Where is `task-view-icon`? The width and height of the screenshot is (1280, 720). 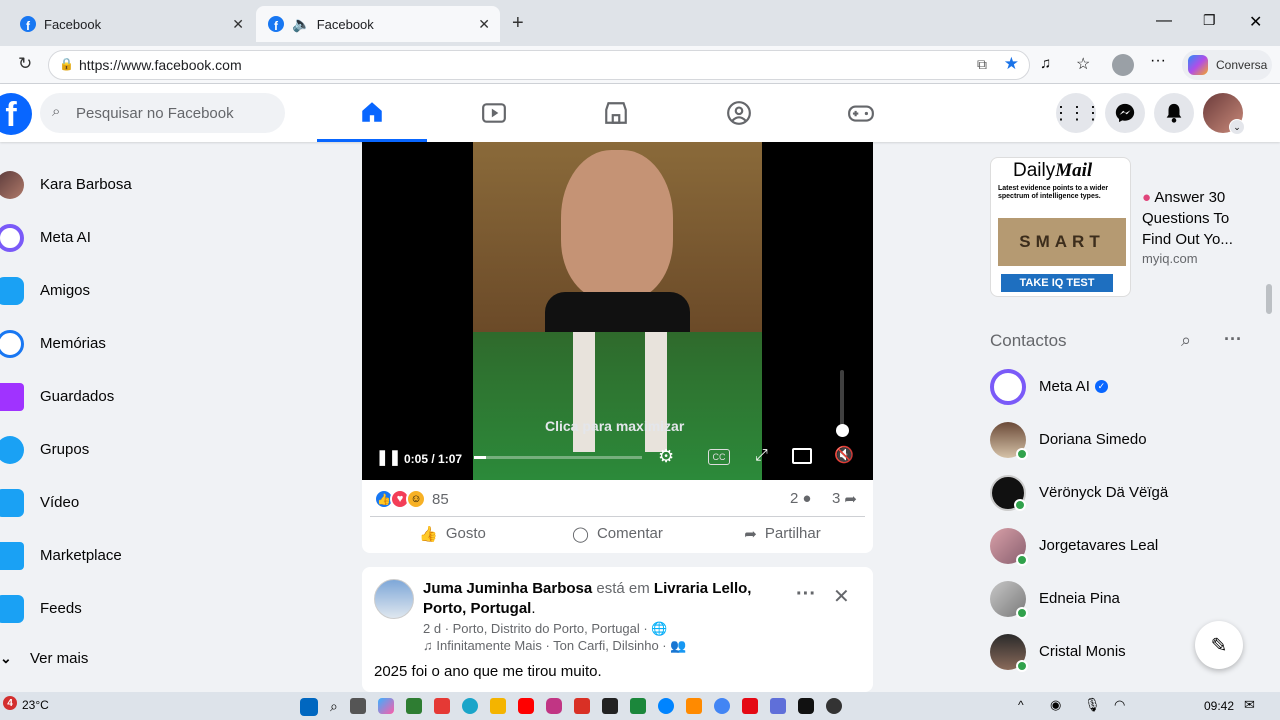 task-view-icon is located at coordinates (357, 706).